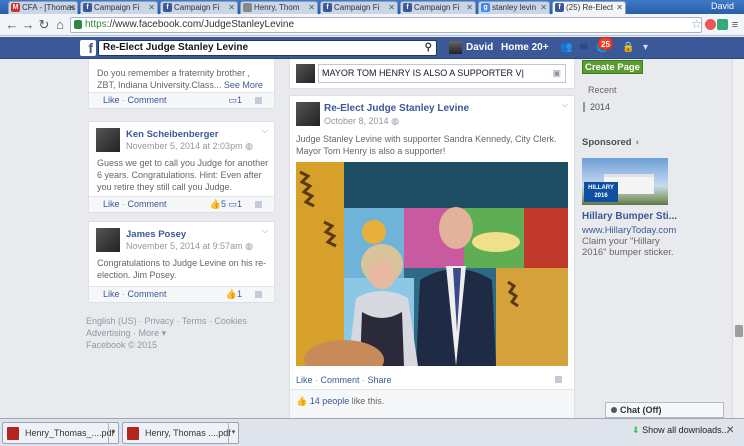 Image resolution: width=744 pixels, height=446 pixels. I want to click on composer-input: MAYOR TOM HENRY IS ALSO A SUPPORTER V| ▣, so click(442, 73).